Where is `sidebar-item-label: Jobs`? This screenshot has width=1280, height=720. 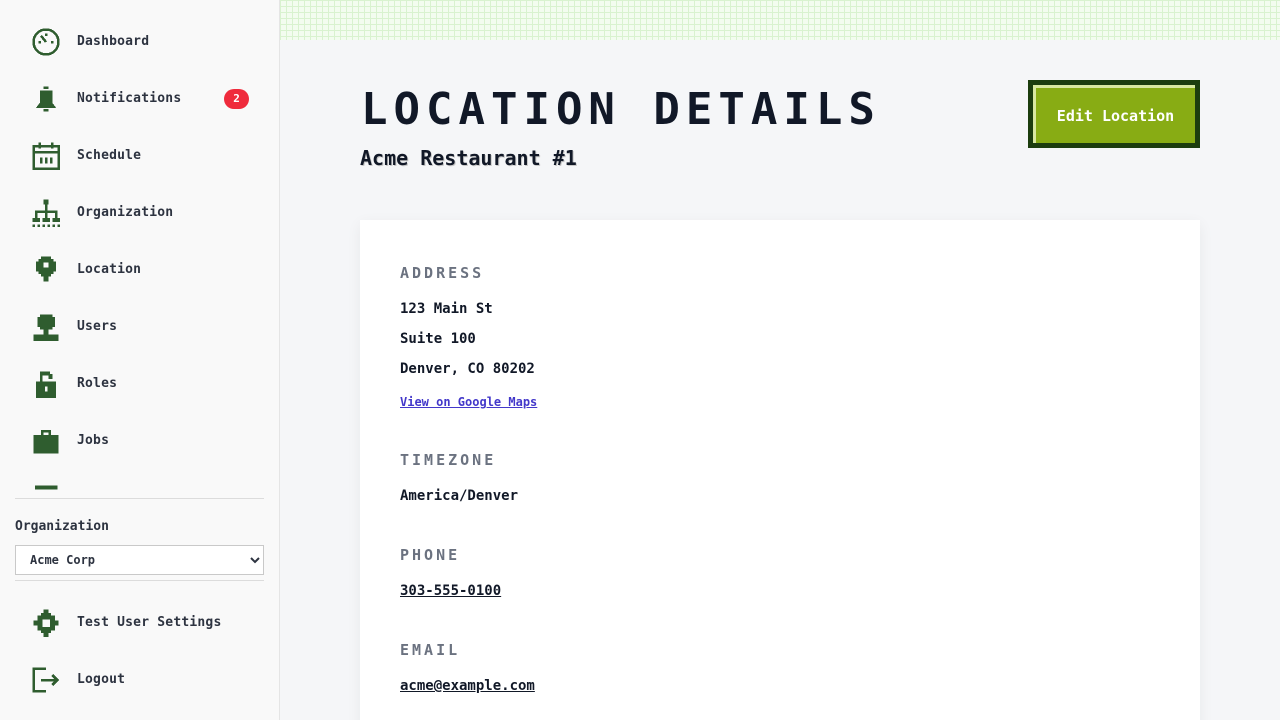 sidebar-item-label: Jobs is located at coordinates (93, 440).